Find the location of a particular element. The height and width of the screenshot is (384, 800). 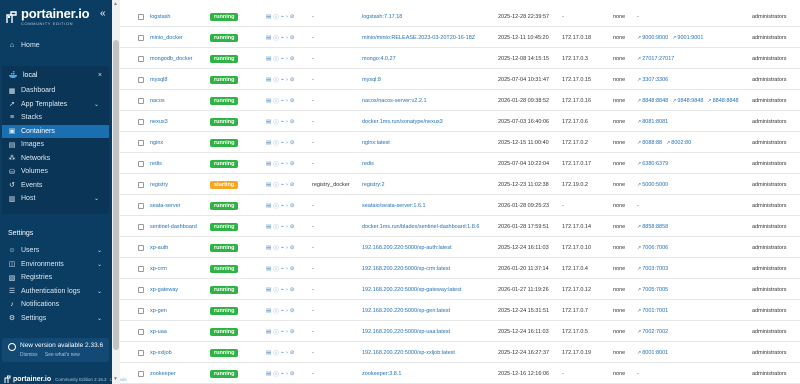

image-link: 192.168.200.220:5000/xp-auth:latest is located at coordinates (407, 248).